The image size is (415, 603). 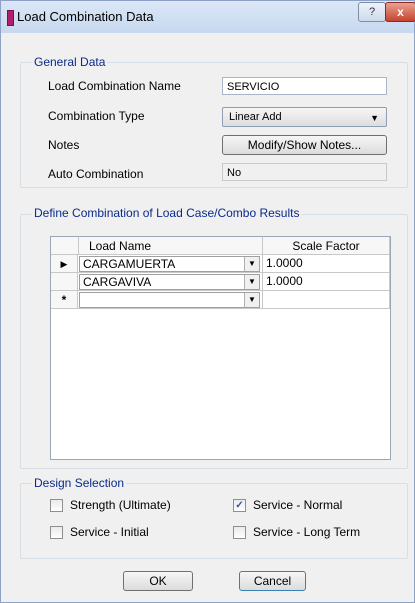 I want to click on row-header, so click(x=64, y=282).